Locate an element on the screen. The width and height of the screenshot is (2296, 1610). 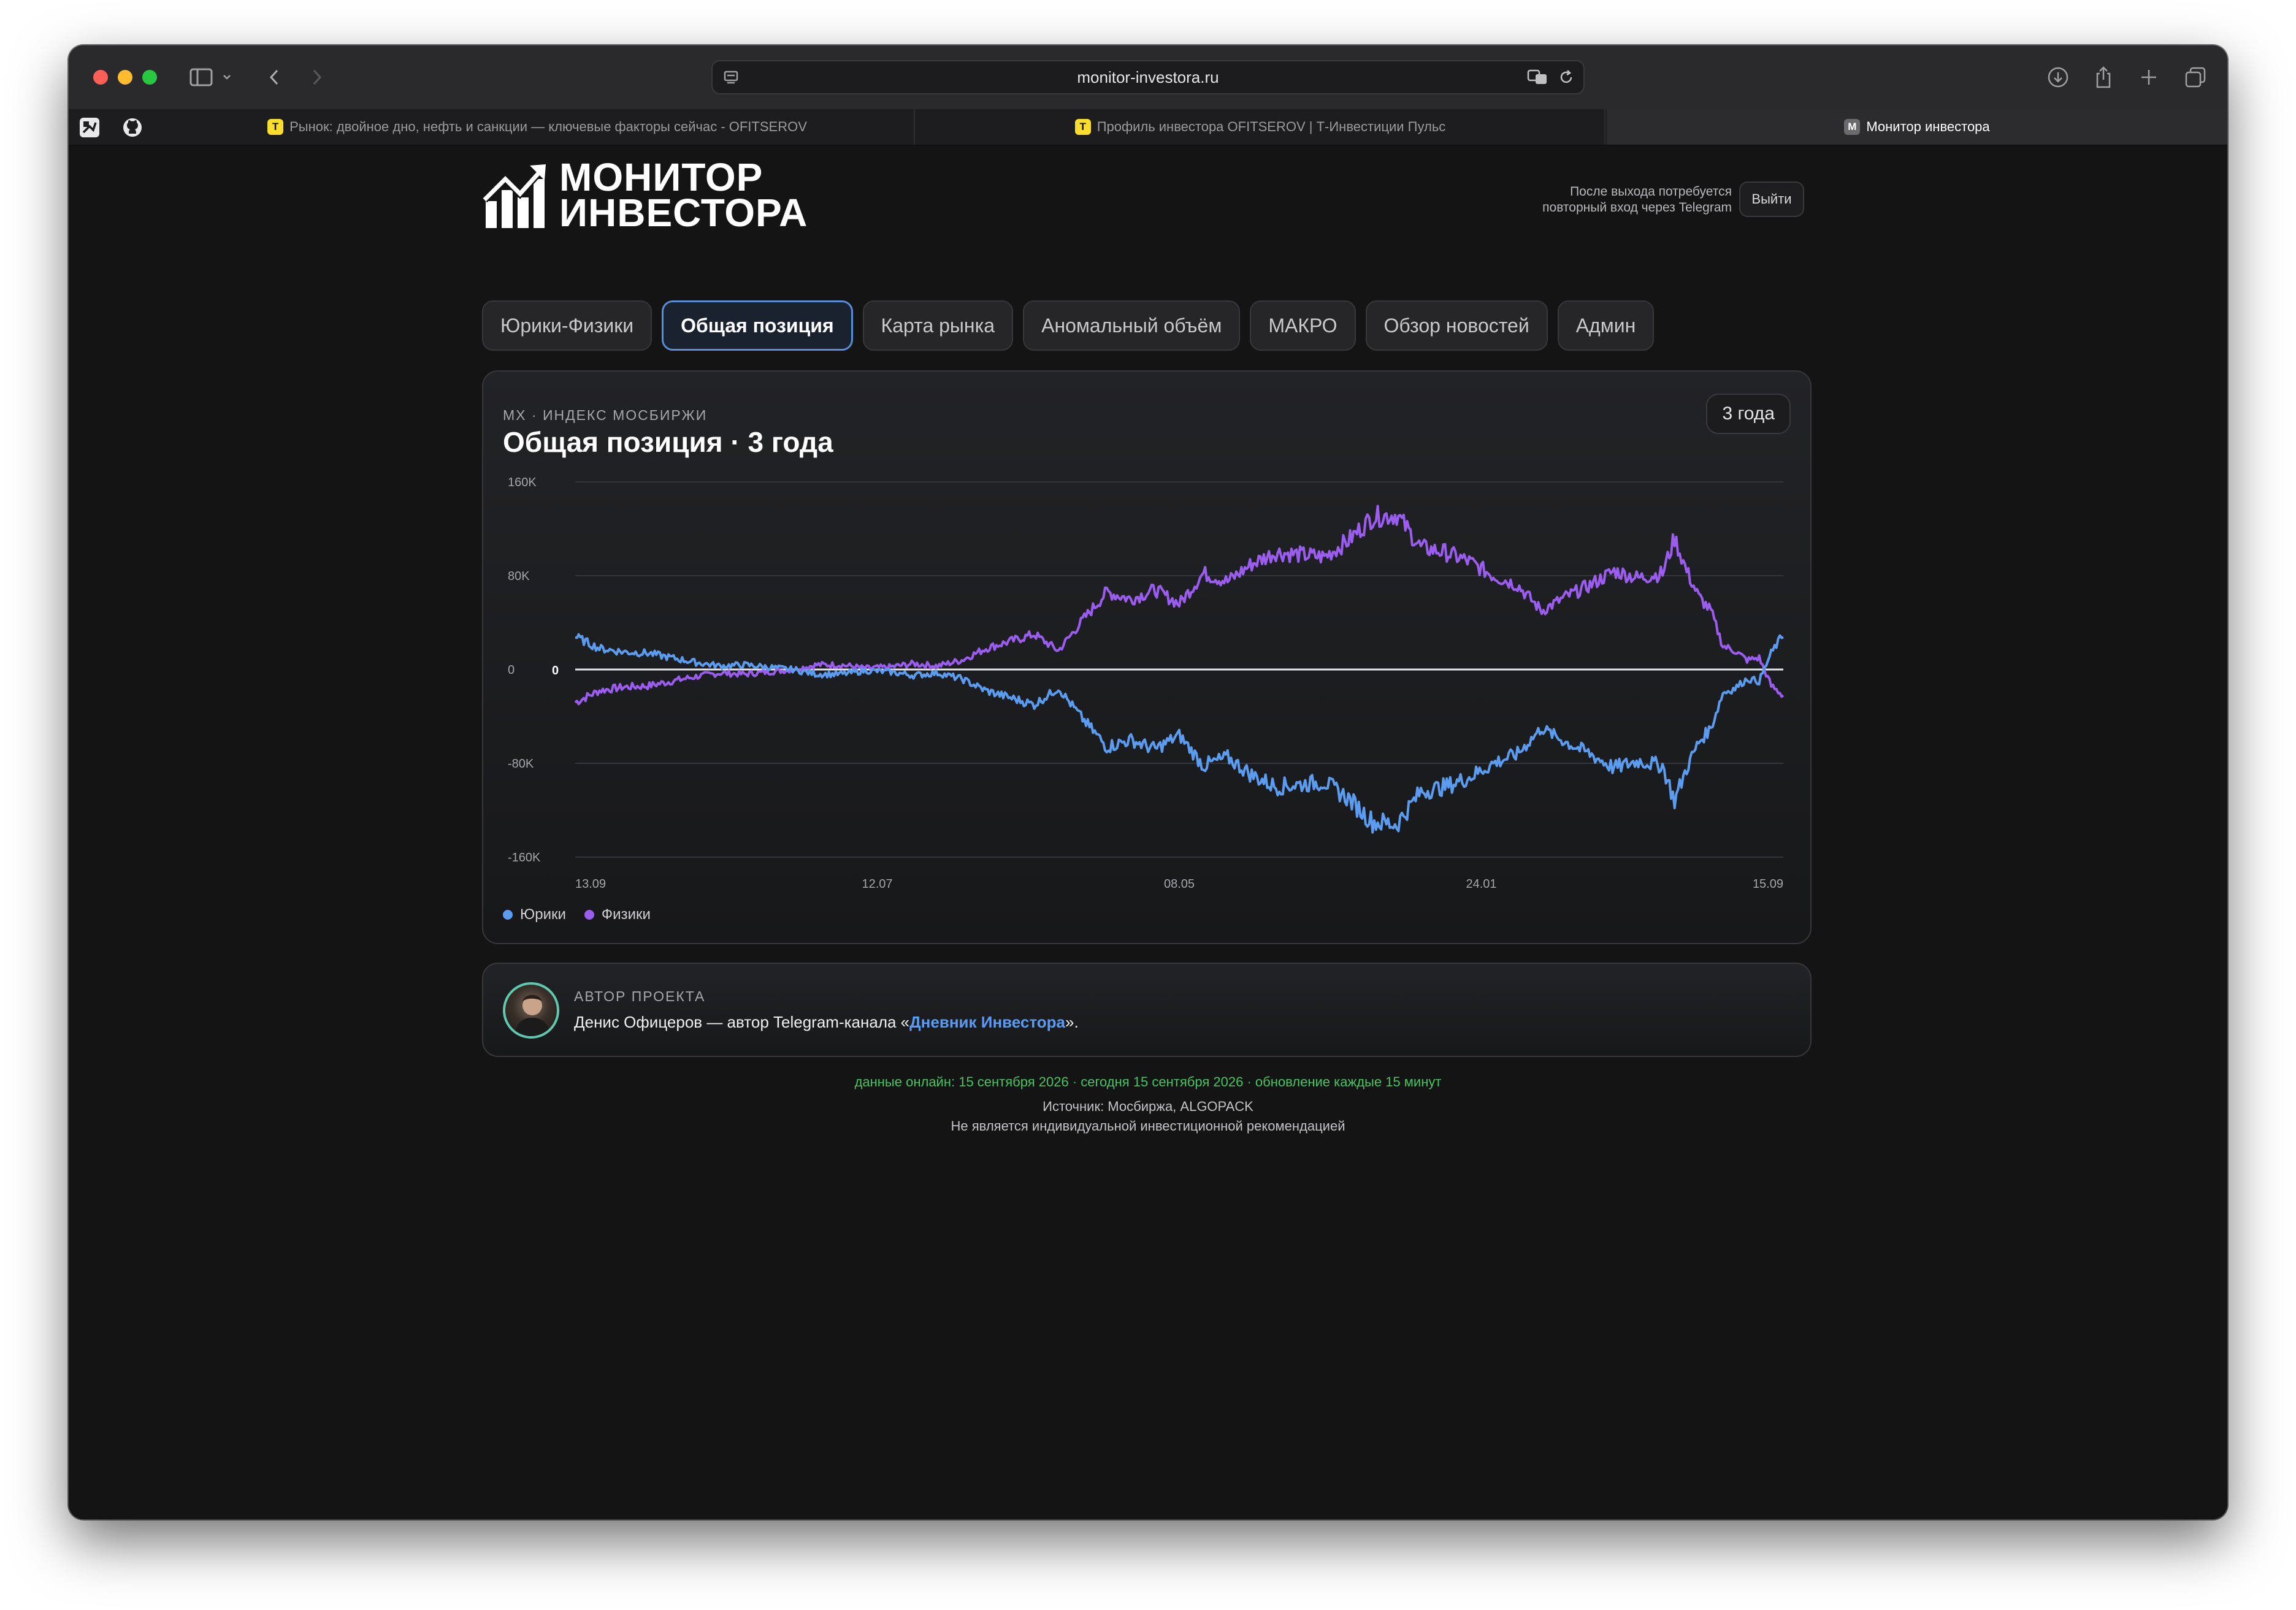
logo-line-1: МОНИТОР is located at coordinates (661, 177).